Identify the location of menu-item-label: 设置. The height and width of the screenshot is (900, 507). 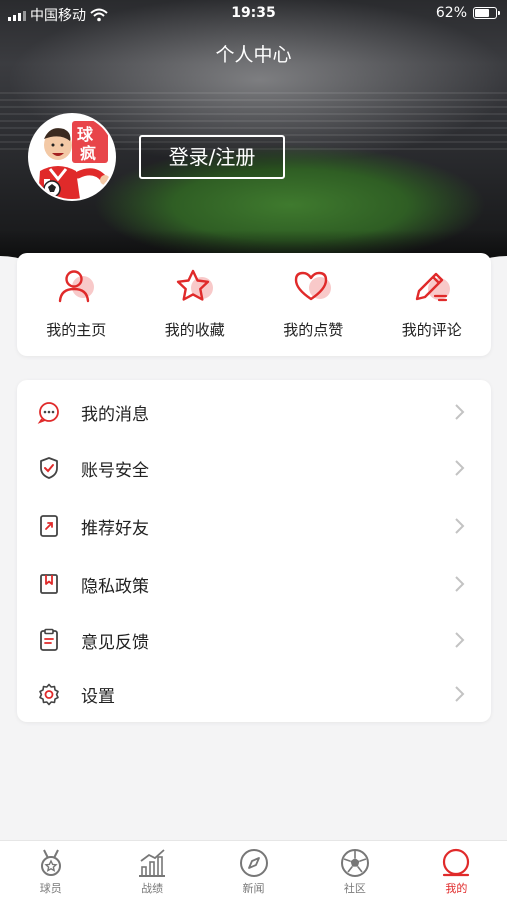
(98, 696).